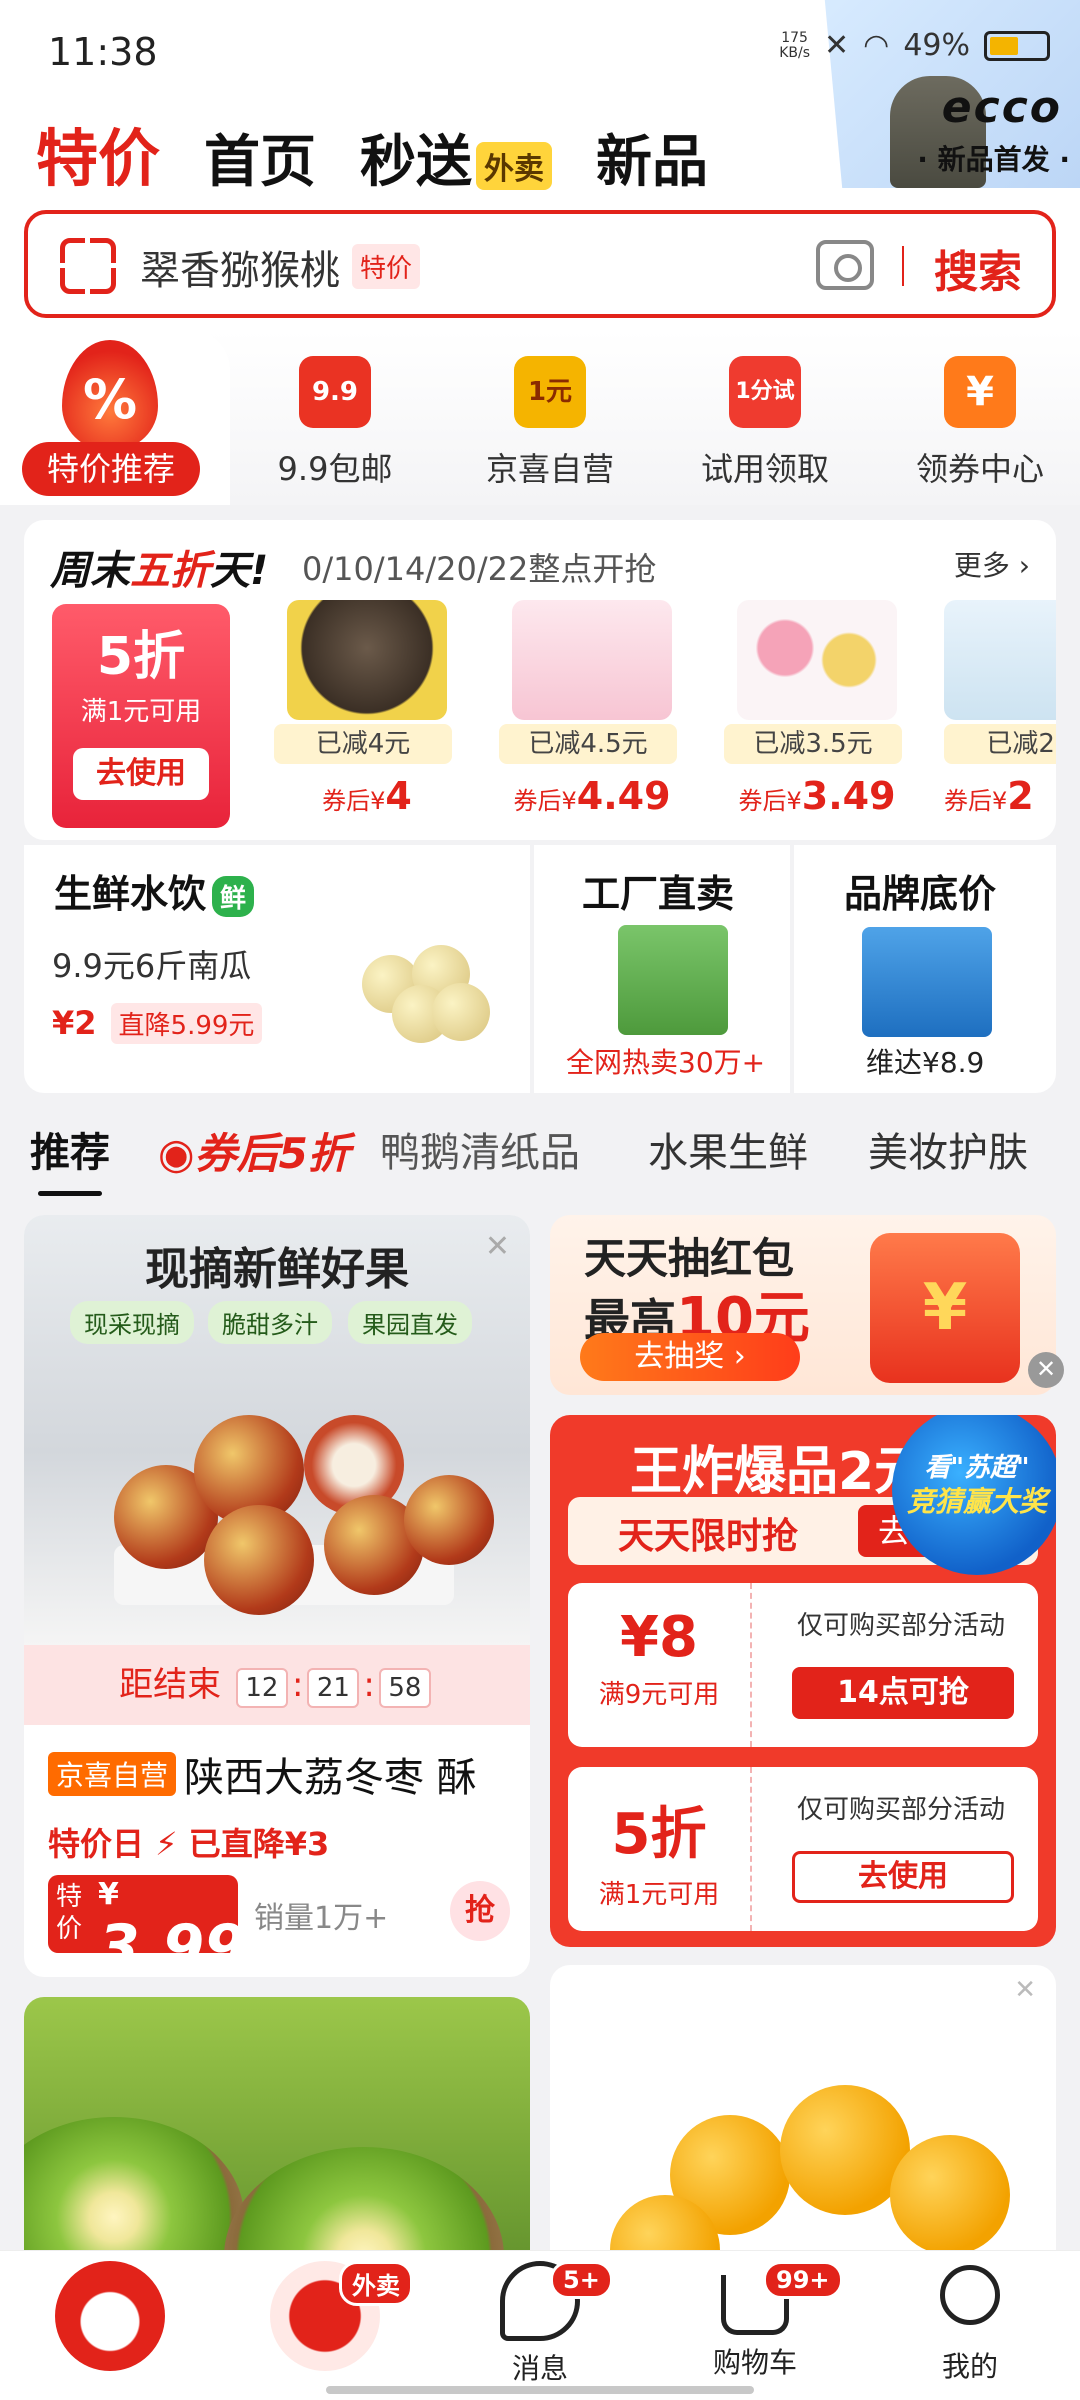  I want to click on quick-link-trial: 1分试 试用领取, so click(765, 423).